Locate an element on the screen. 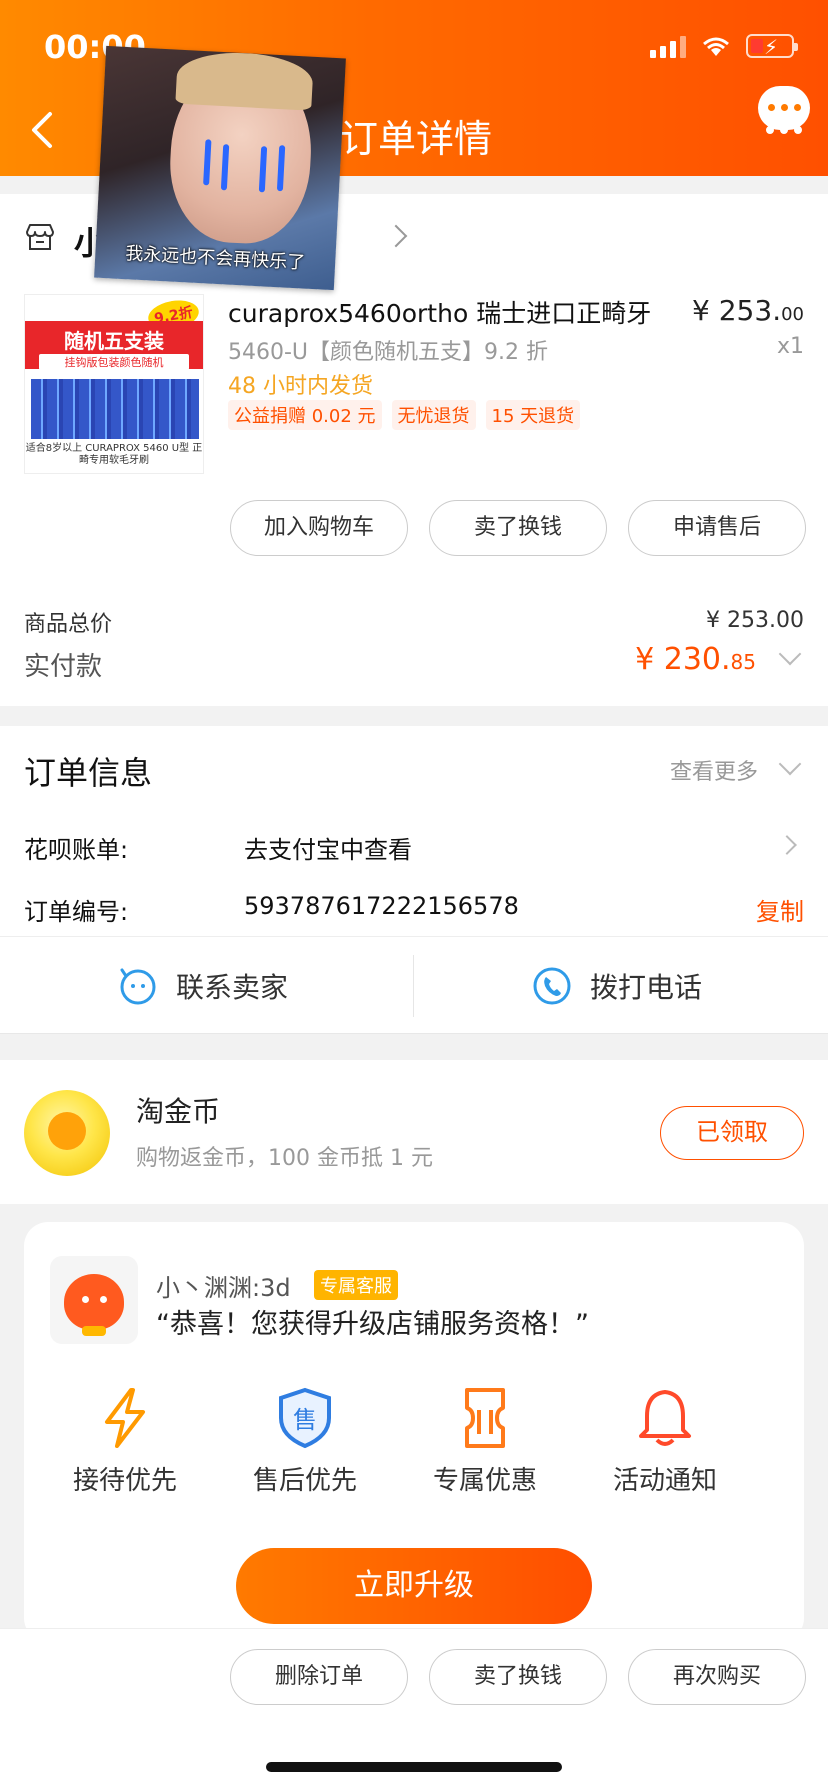 The width and height of the screenshot is (828, 1792). coins-title: 淘金币 is located at coordinates (178, 1111).